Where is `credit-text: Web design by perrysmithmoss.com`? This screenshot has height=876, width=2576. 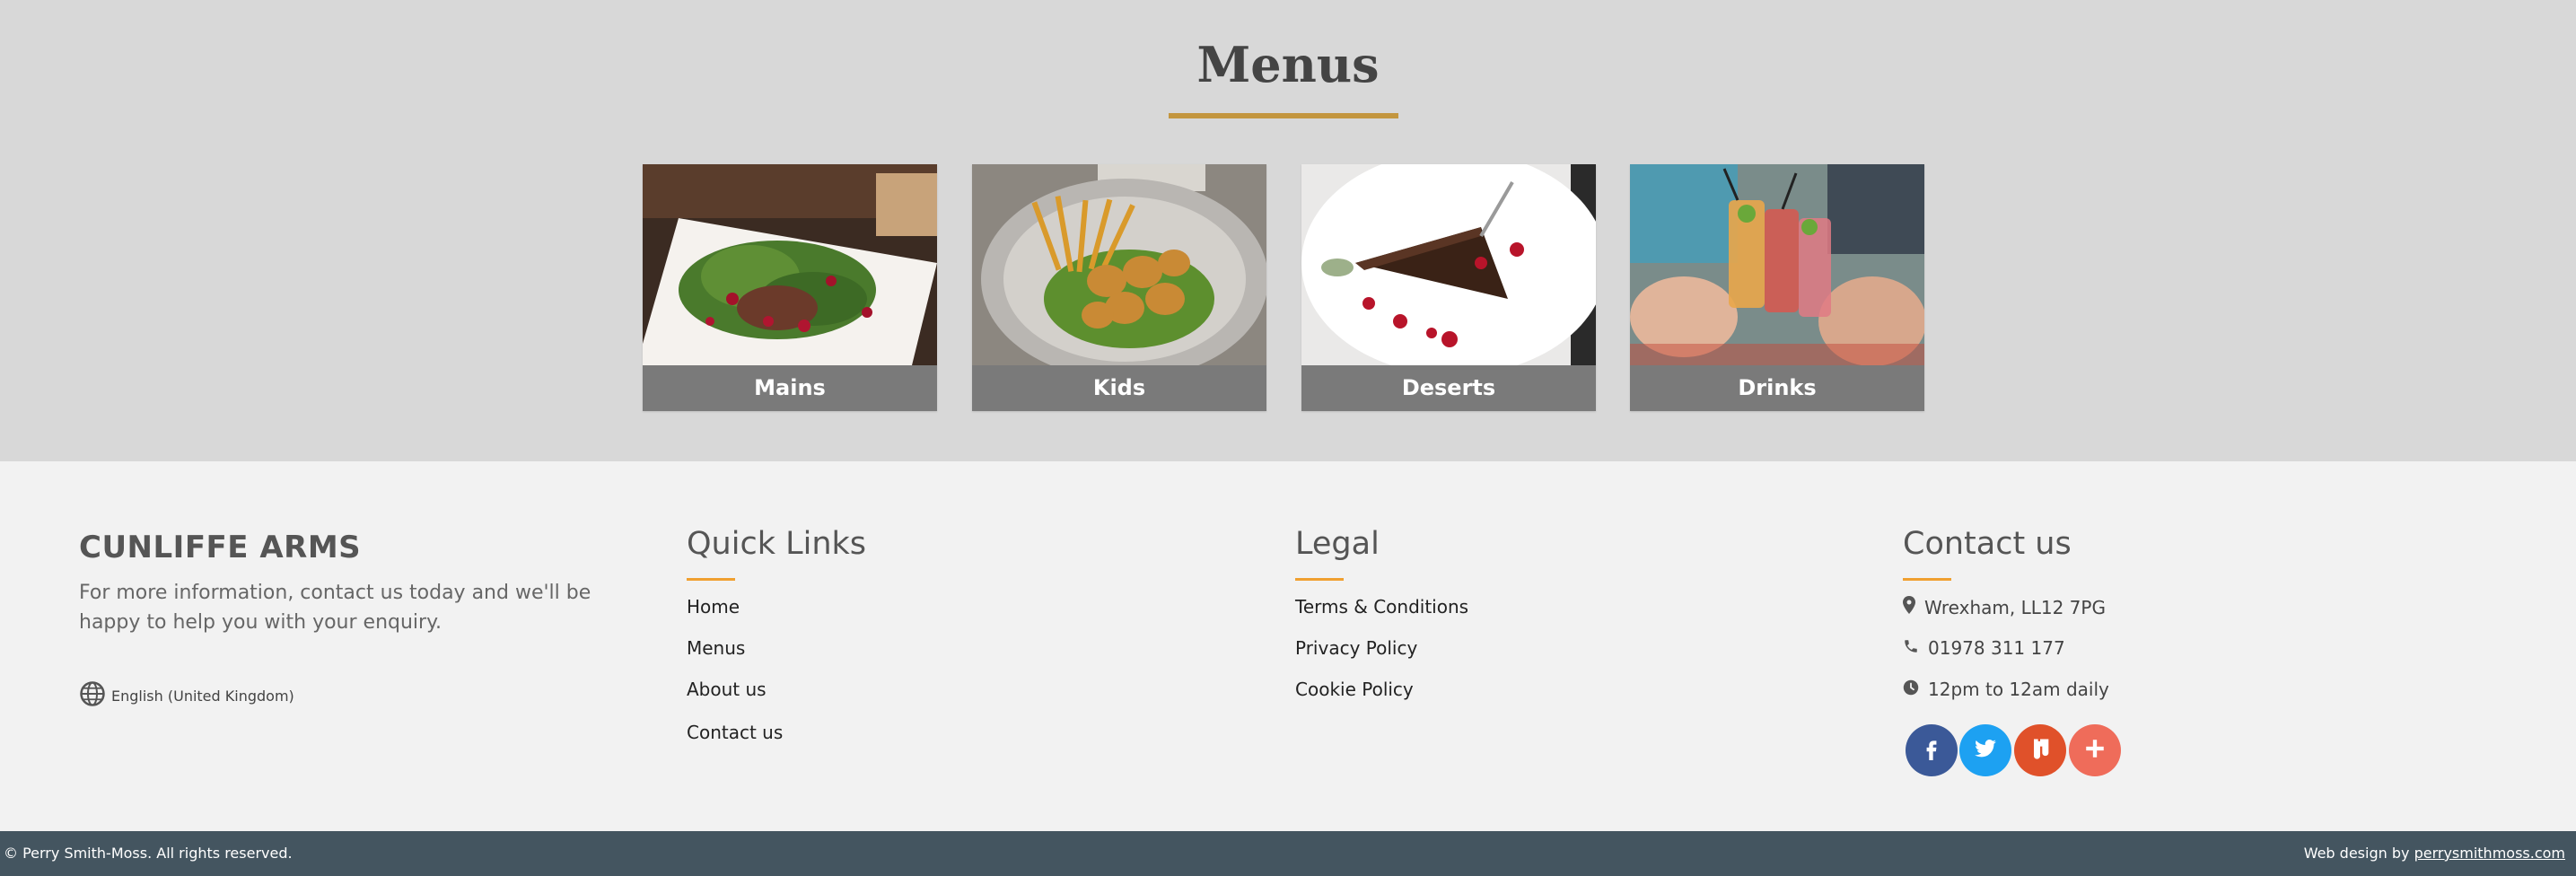 credit-text: Web design by perrysmithmoss.com is located at coordinates (2434, 853).